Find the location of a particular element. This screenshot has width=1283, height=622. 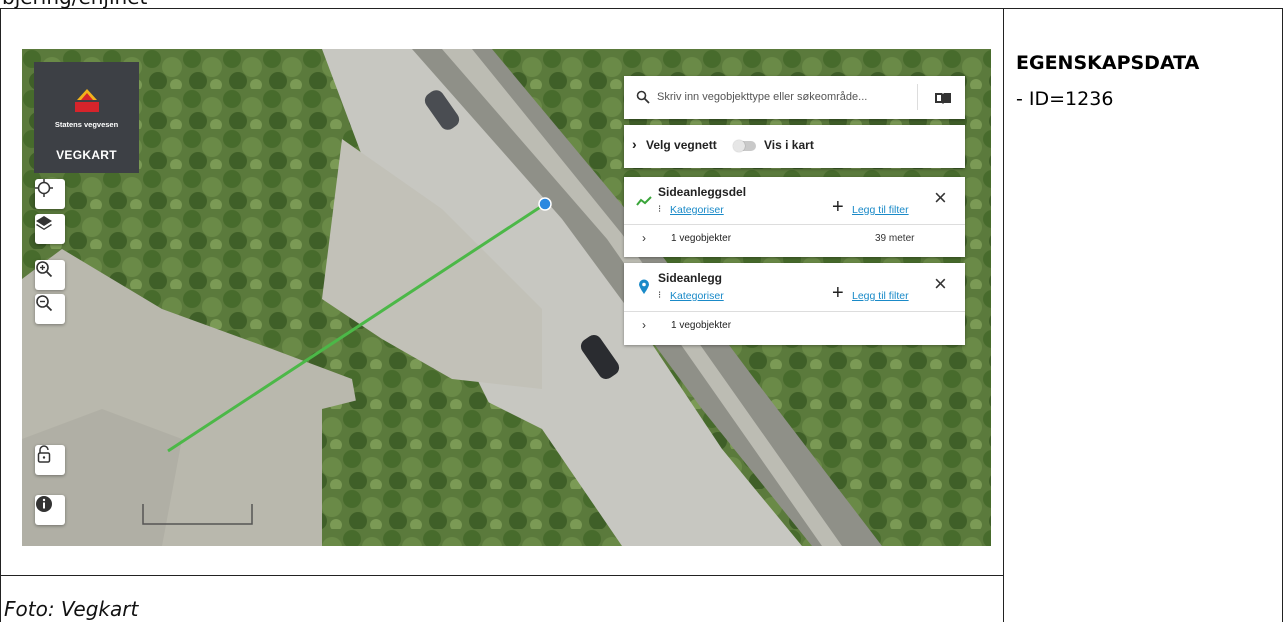

layers-button is located at coordinates (50, 229).